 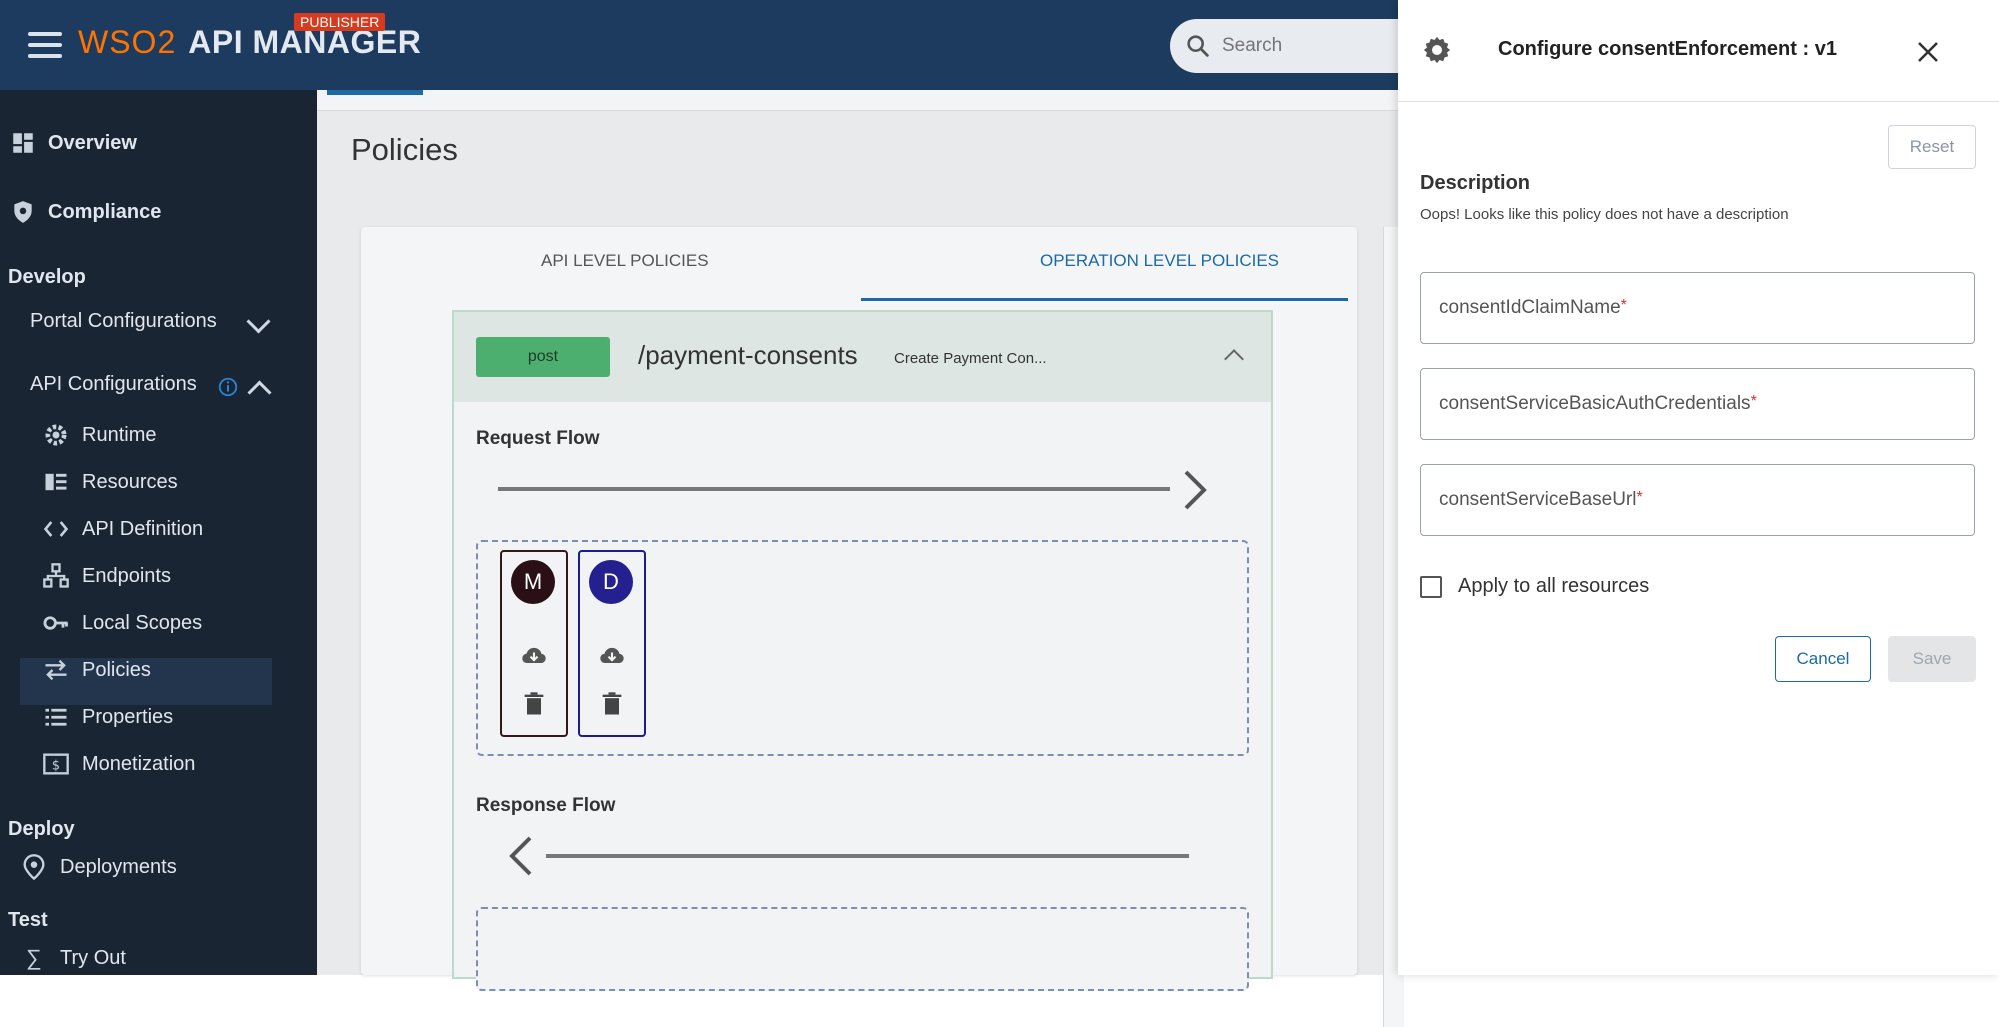 What do you see at coordinates (748, 355) in the screenshot?
I see `operation-path: /payment-consents` at bounding box center [748, 355].